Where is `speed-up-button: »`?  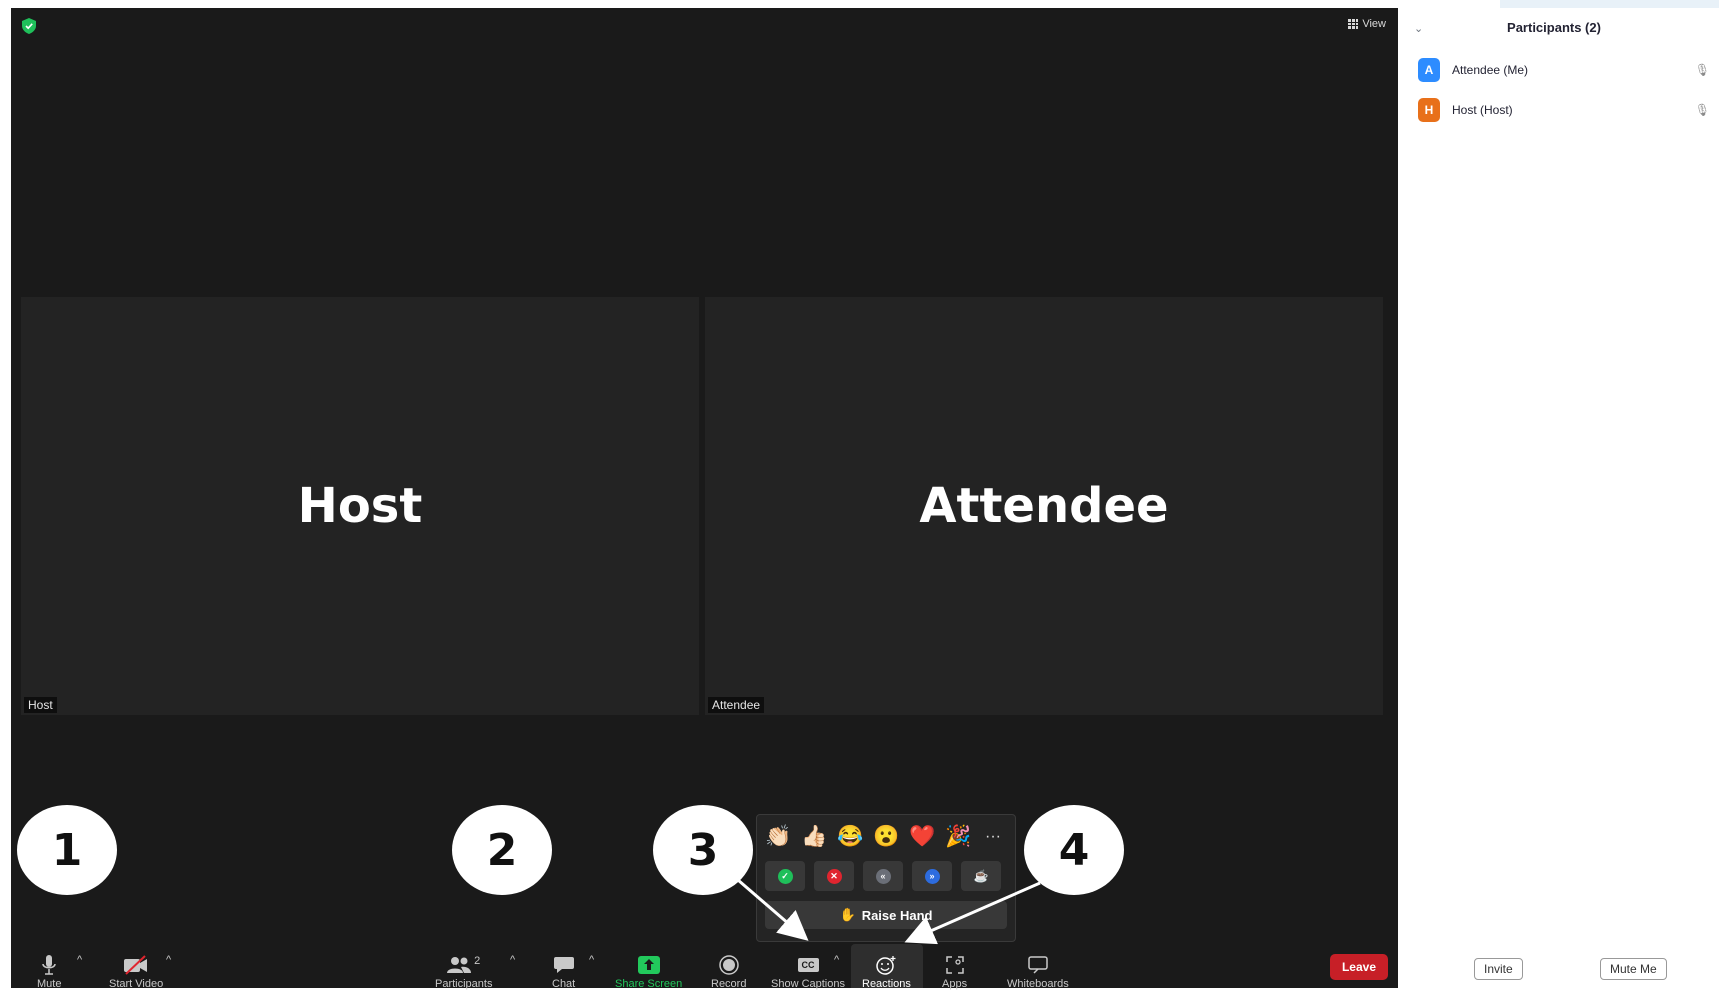 speed-up-button: » is located at coordinates (932, 876).